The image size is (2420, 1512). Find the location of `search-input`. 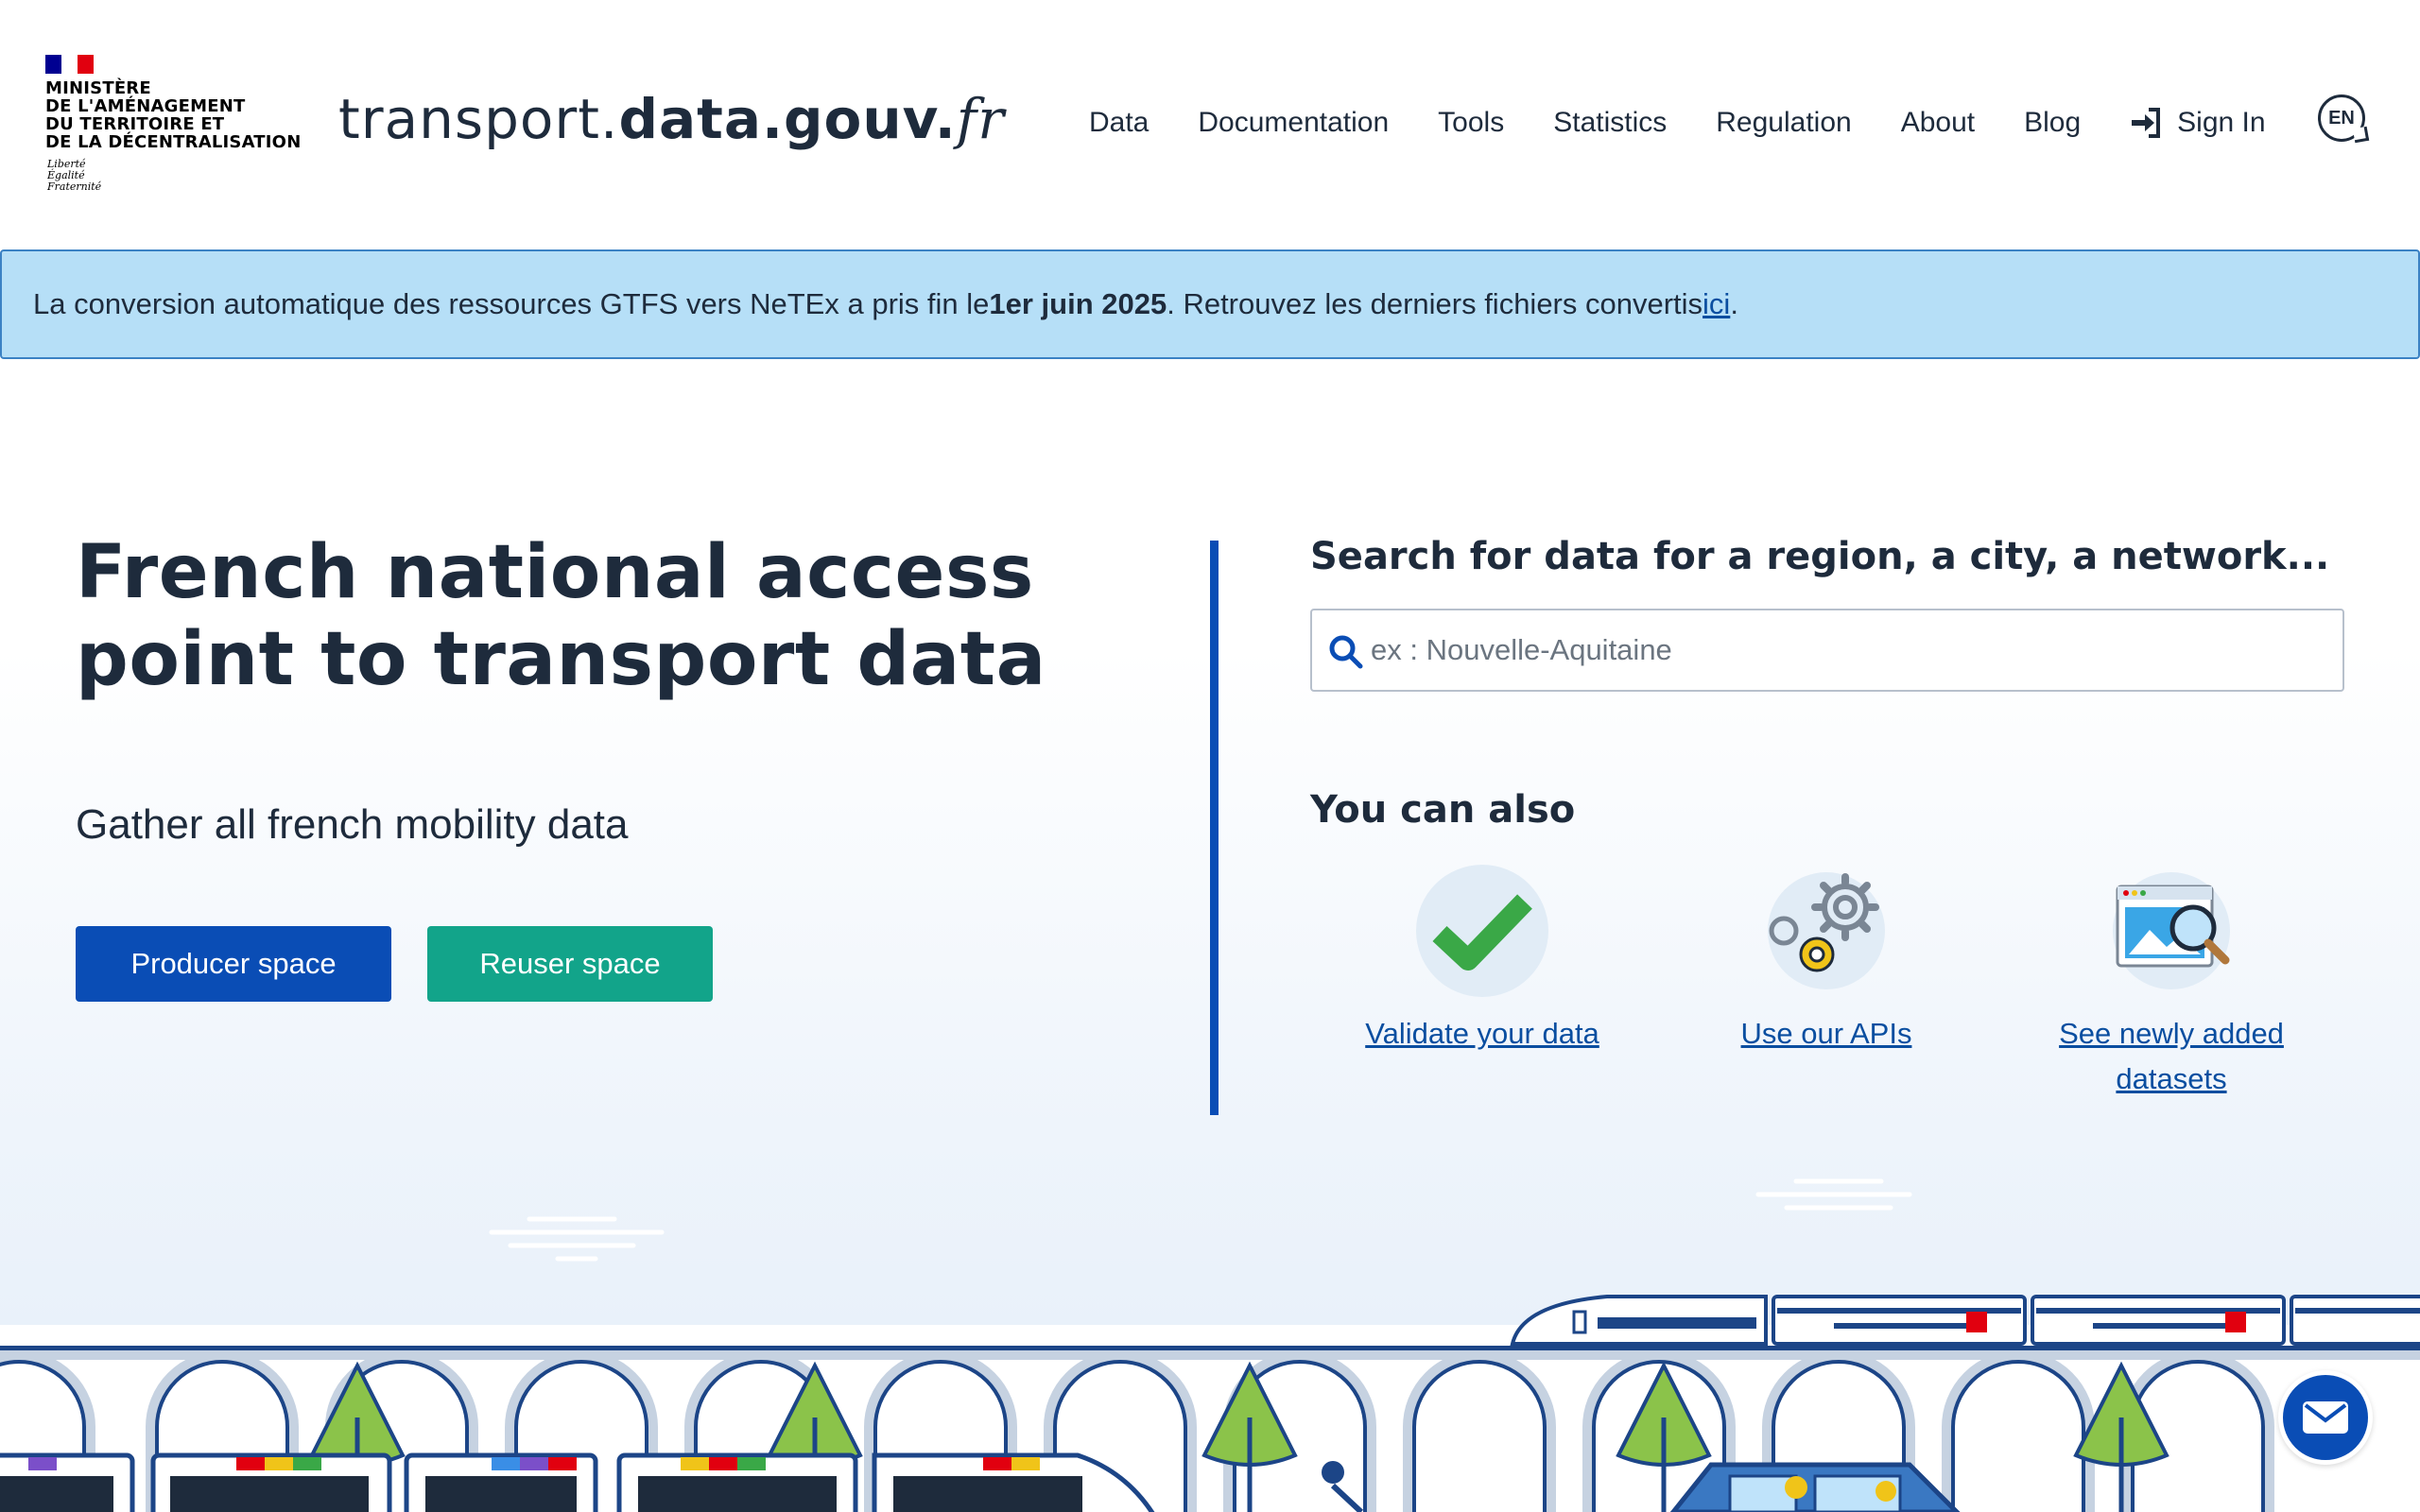

search-input is located at coordinates (1841, 650).